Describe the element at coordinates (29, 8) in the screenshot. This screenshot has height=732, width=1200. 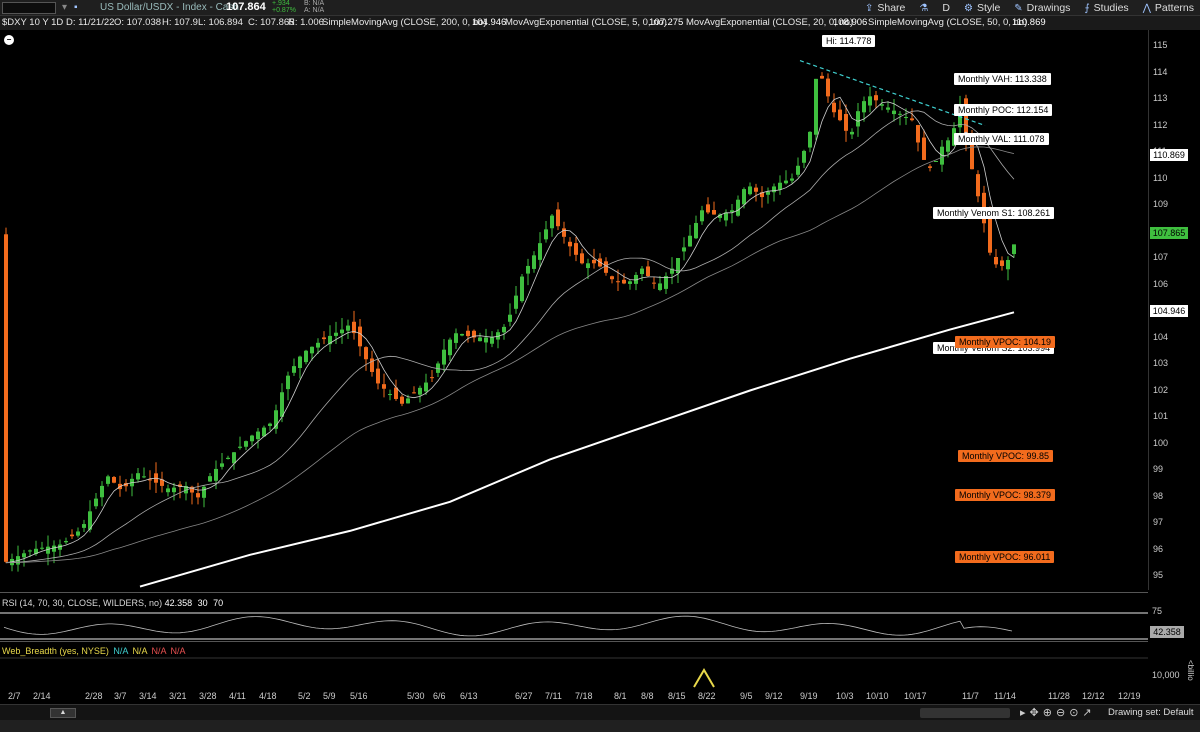
I see `symbol-input` at that location.